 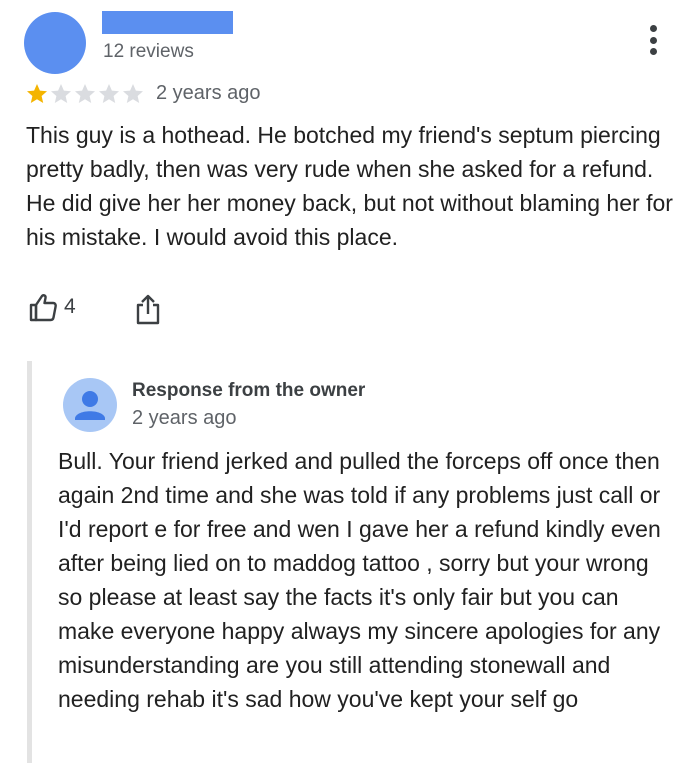 What do you see at coordinates (148, 52) in the screenshot?
I see `reviewer-reviews-count: 12 reviews` at bounding box center [148, 52].